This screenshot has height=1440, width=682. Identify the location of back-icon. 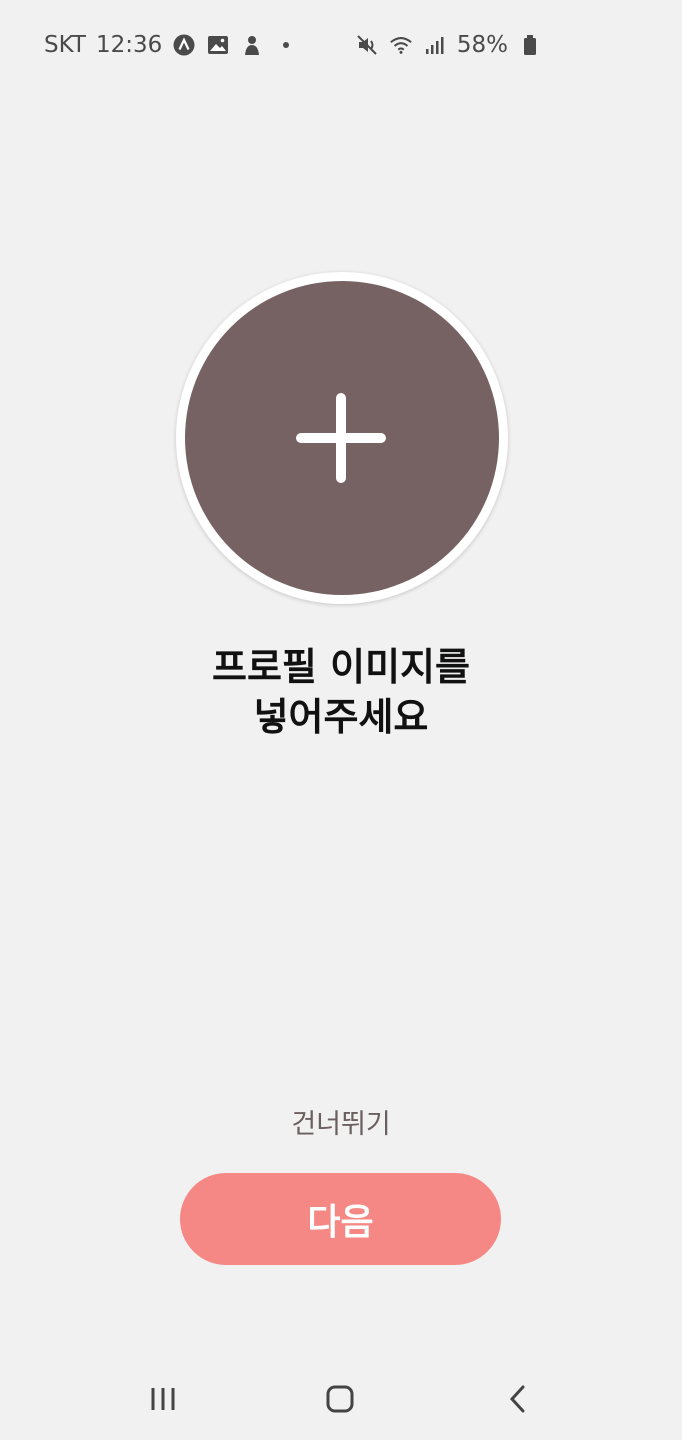
(517, 1399).